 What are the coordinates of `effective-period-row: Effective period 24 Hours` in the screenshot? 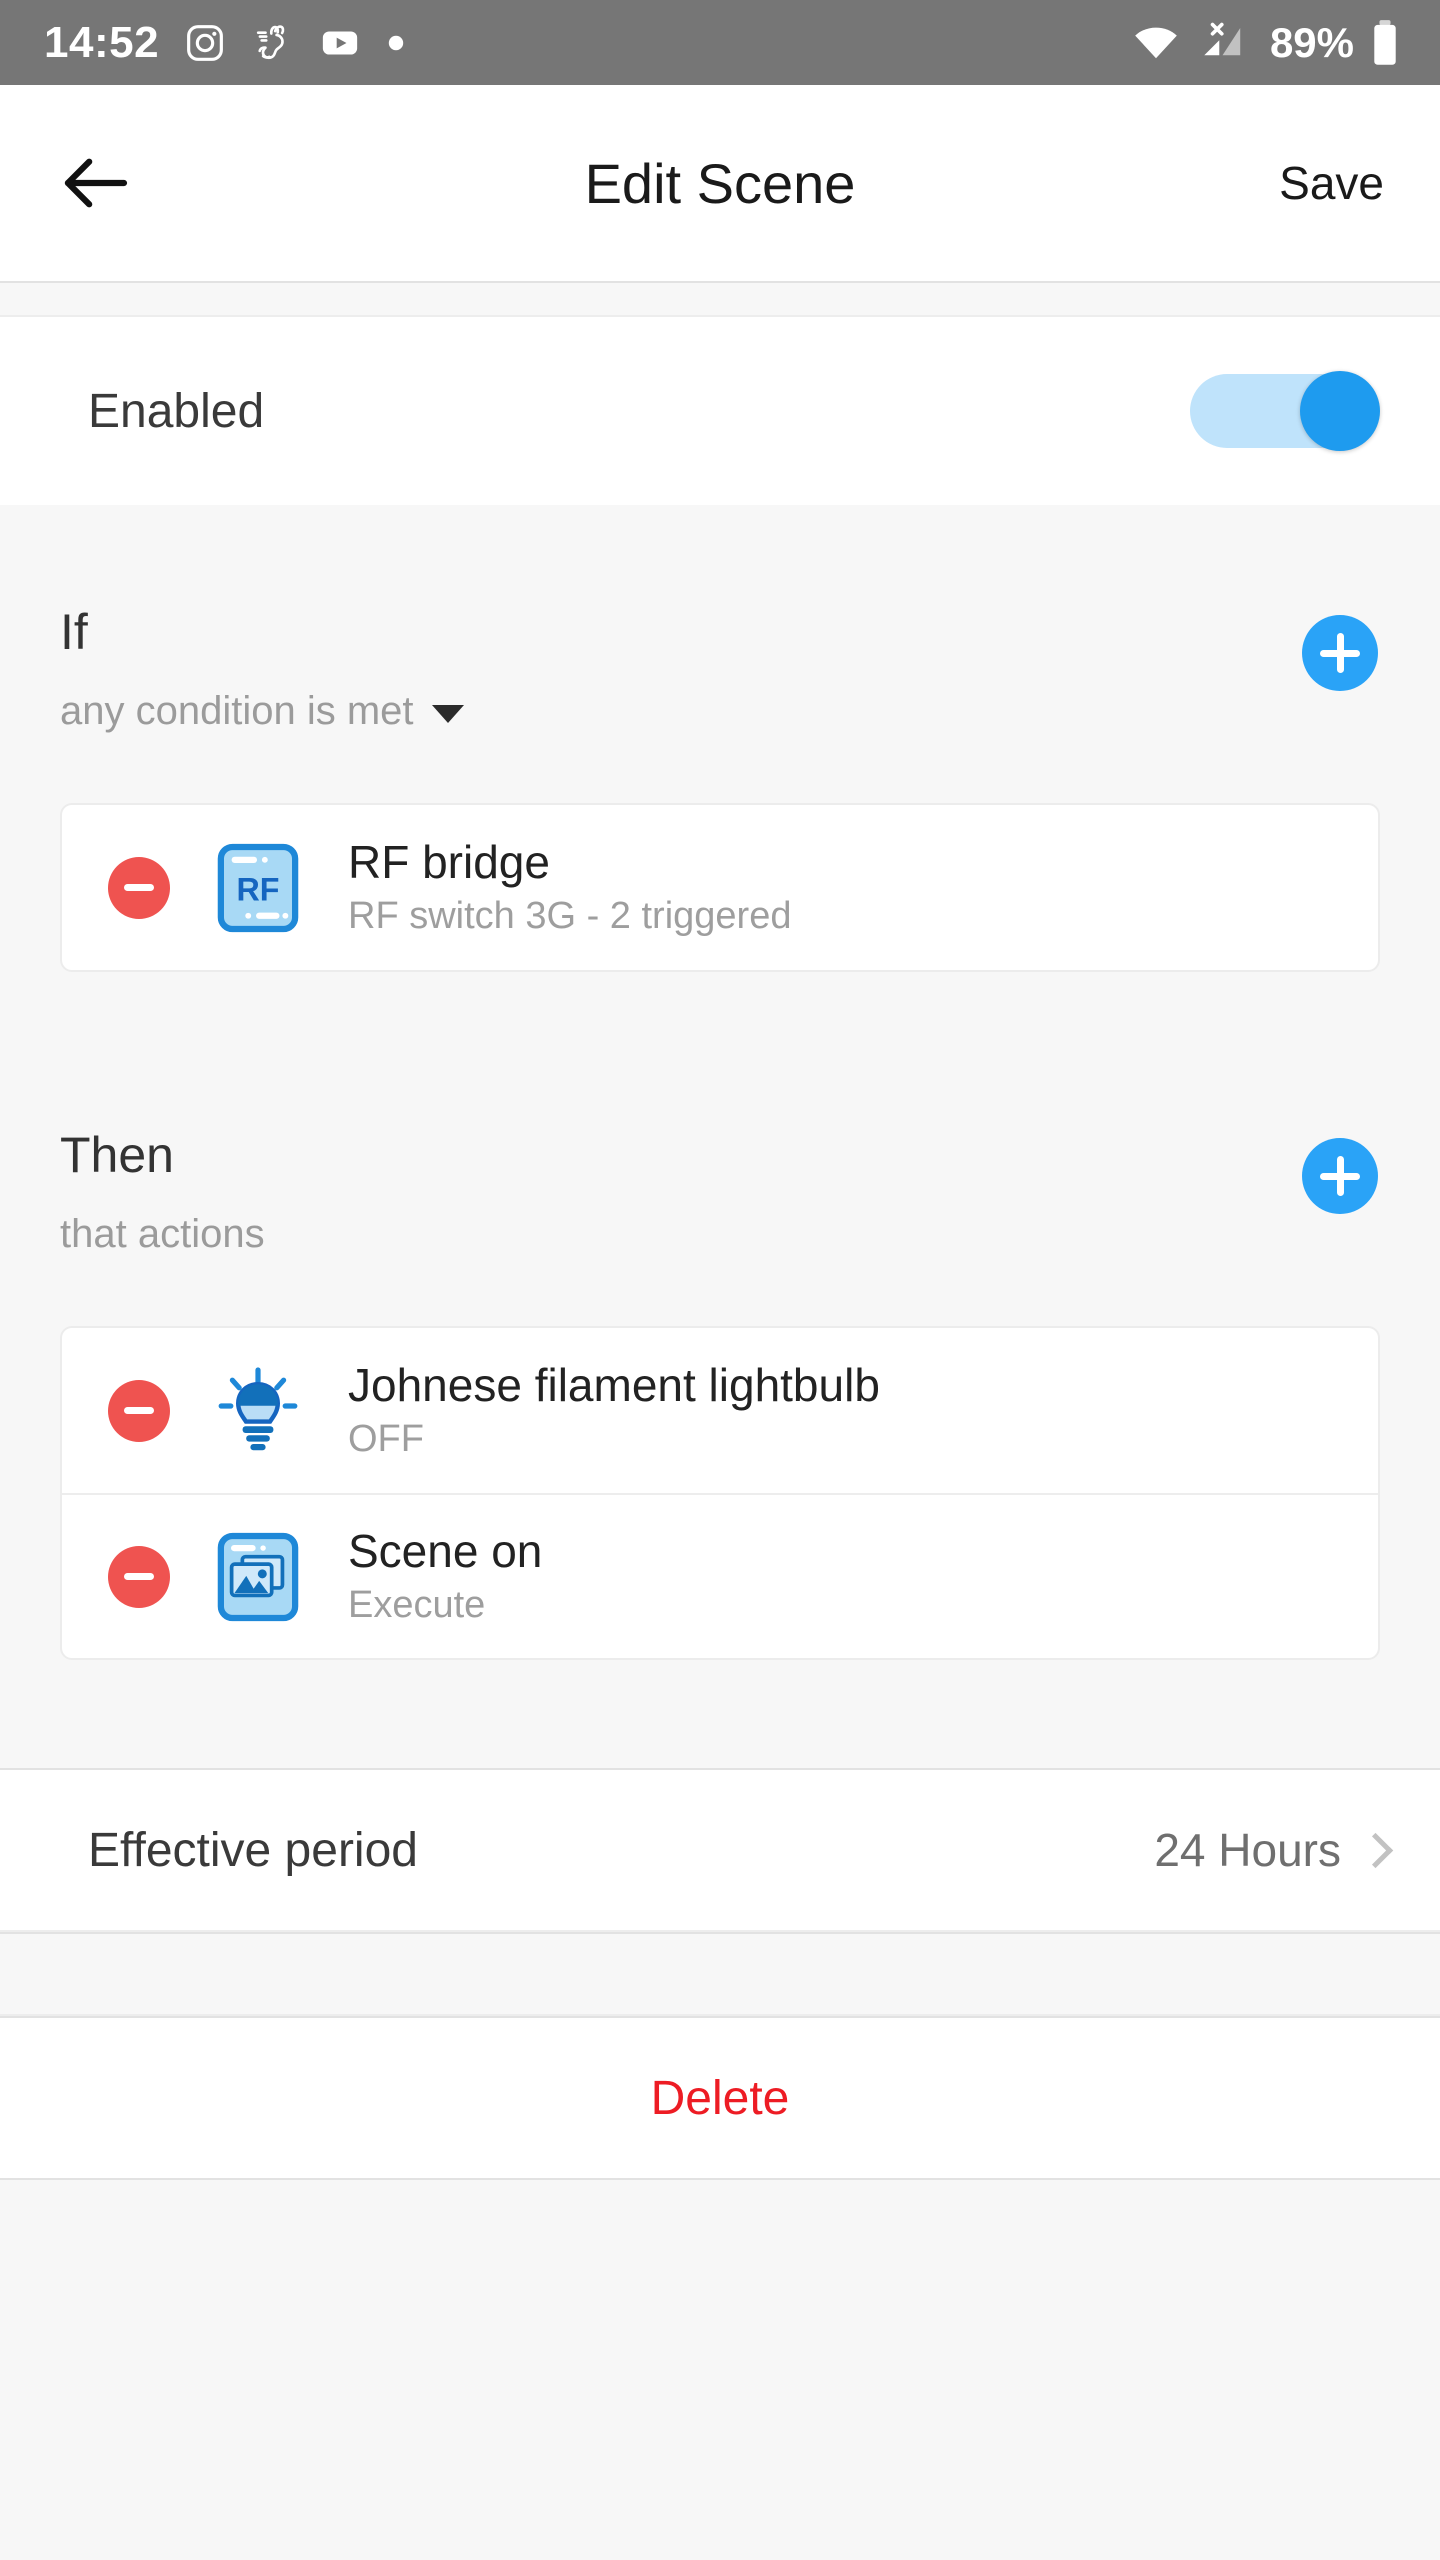 It's located at (720, 1850).